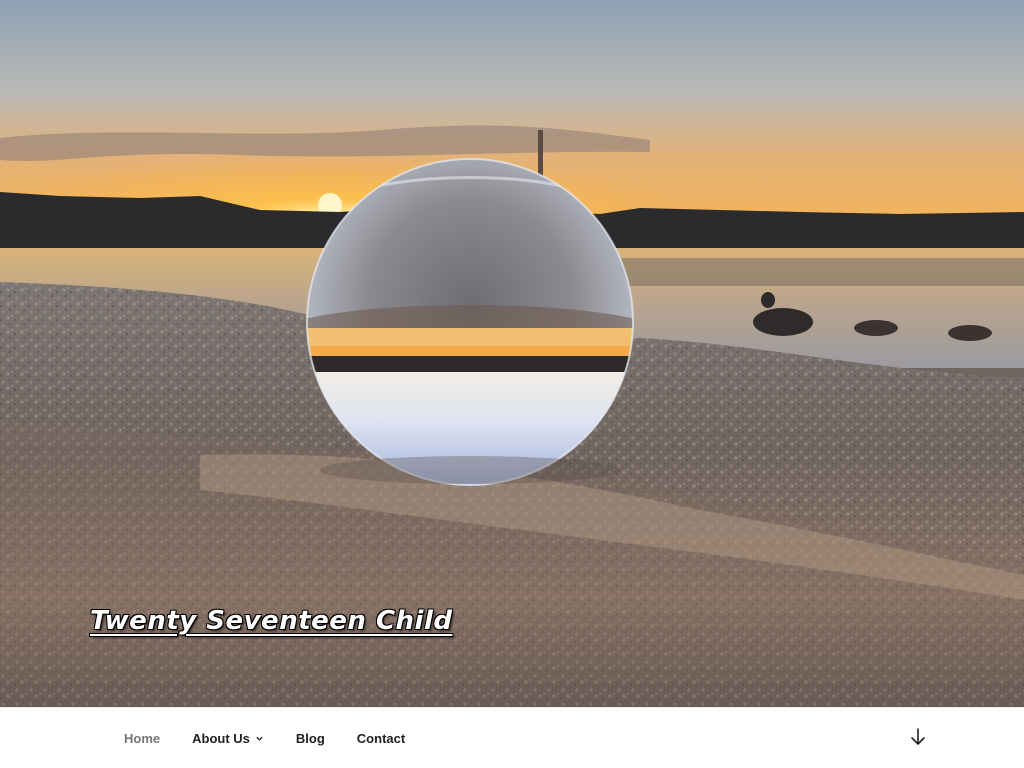 This screenshot has width=1024, height=768. Describe the element at coordinates (259, 738) in the screenshot. I see `chevron-down-icon` at that location.